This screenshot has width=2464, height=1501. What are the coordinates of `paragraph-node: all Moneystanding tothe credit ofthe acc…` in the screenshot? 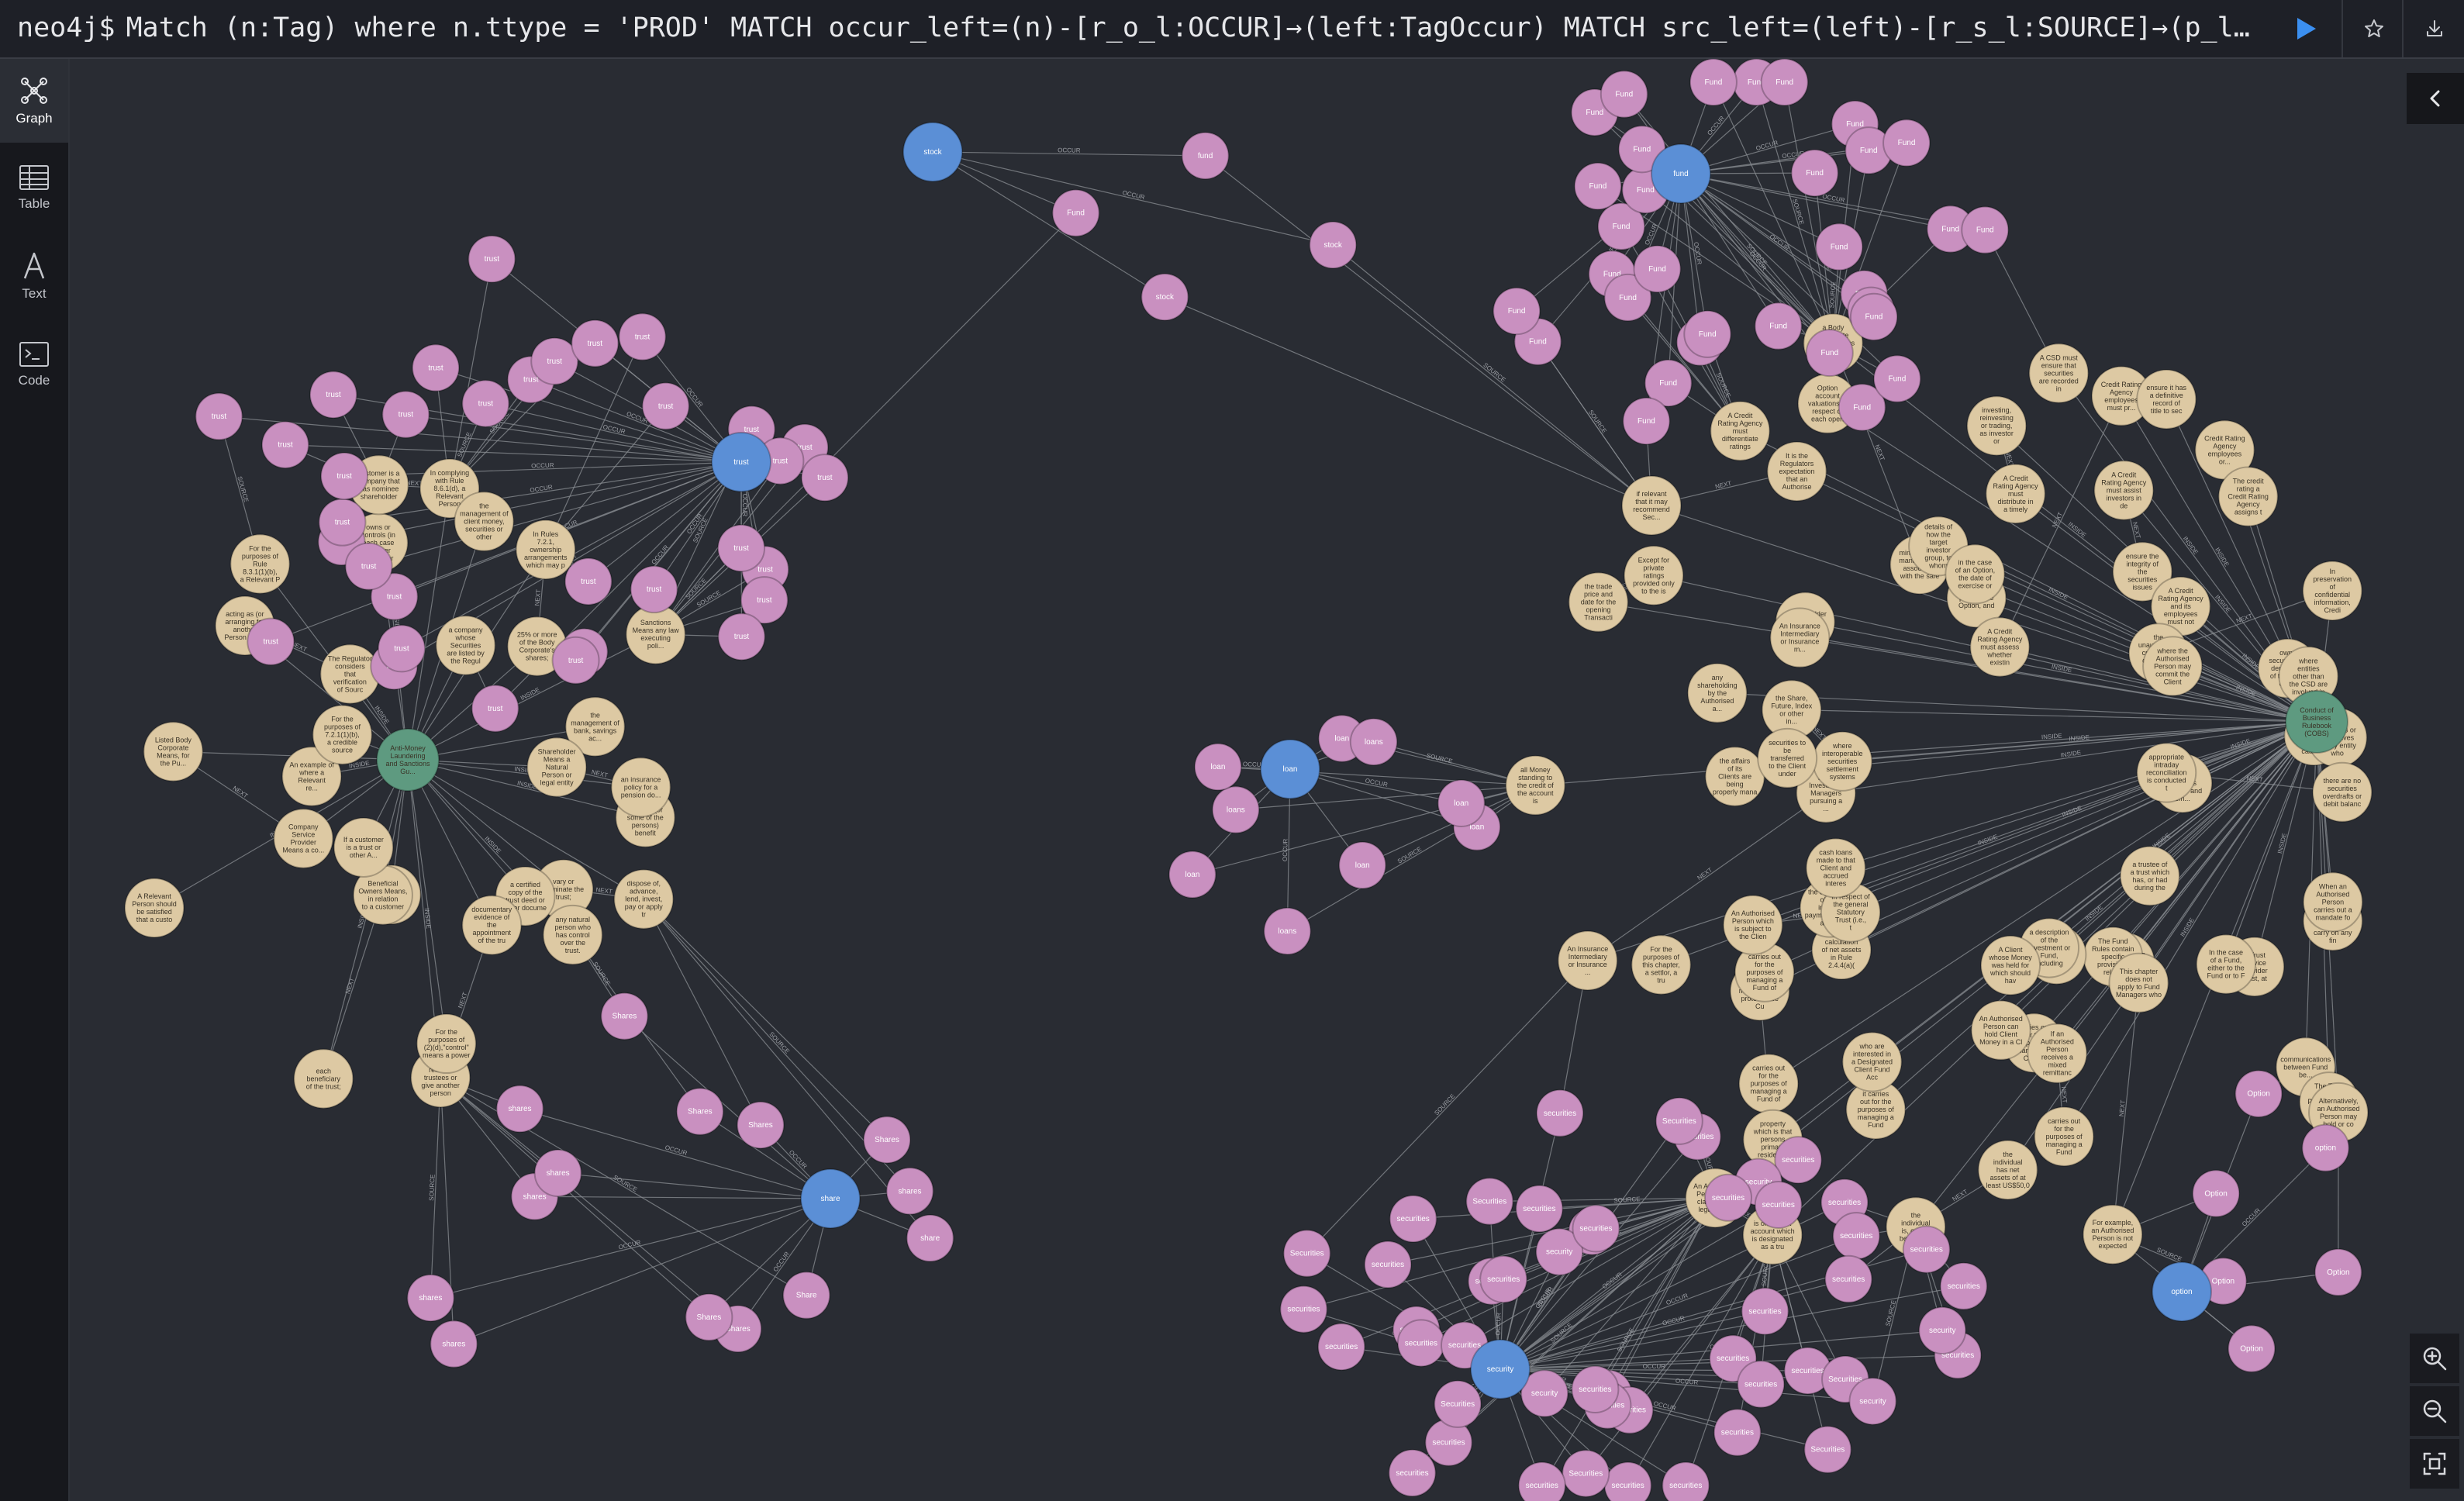 It's located at (1535, 785).